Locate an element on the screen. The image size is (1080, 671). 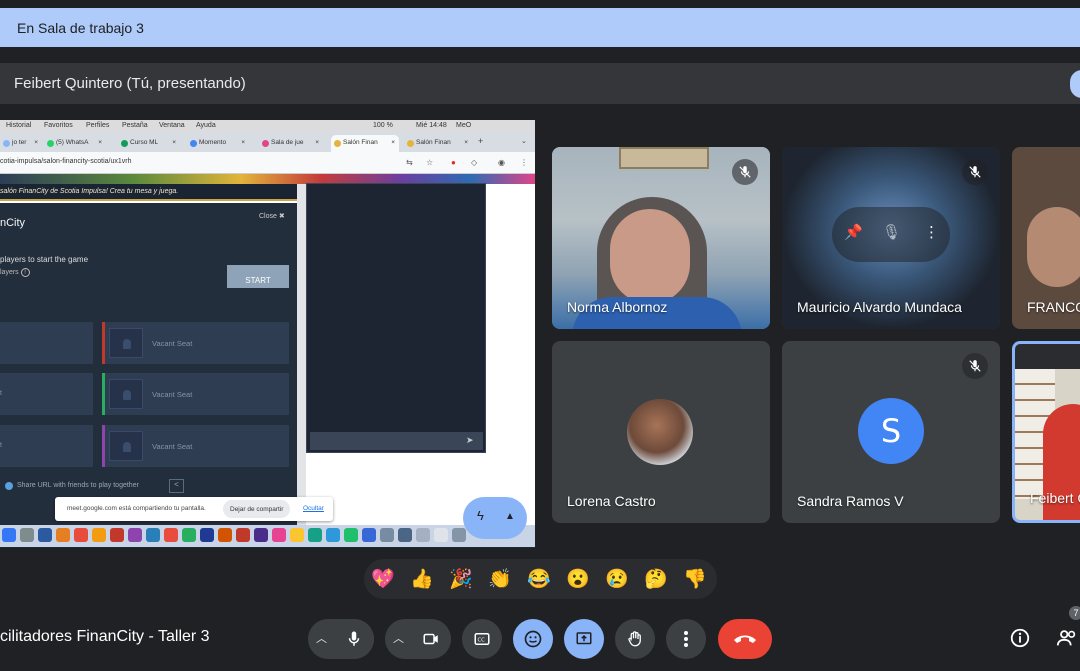
reaction-surprised: 😮 is located at coordinates (578, 580).